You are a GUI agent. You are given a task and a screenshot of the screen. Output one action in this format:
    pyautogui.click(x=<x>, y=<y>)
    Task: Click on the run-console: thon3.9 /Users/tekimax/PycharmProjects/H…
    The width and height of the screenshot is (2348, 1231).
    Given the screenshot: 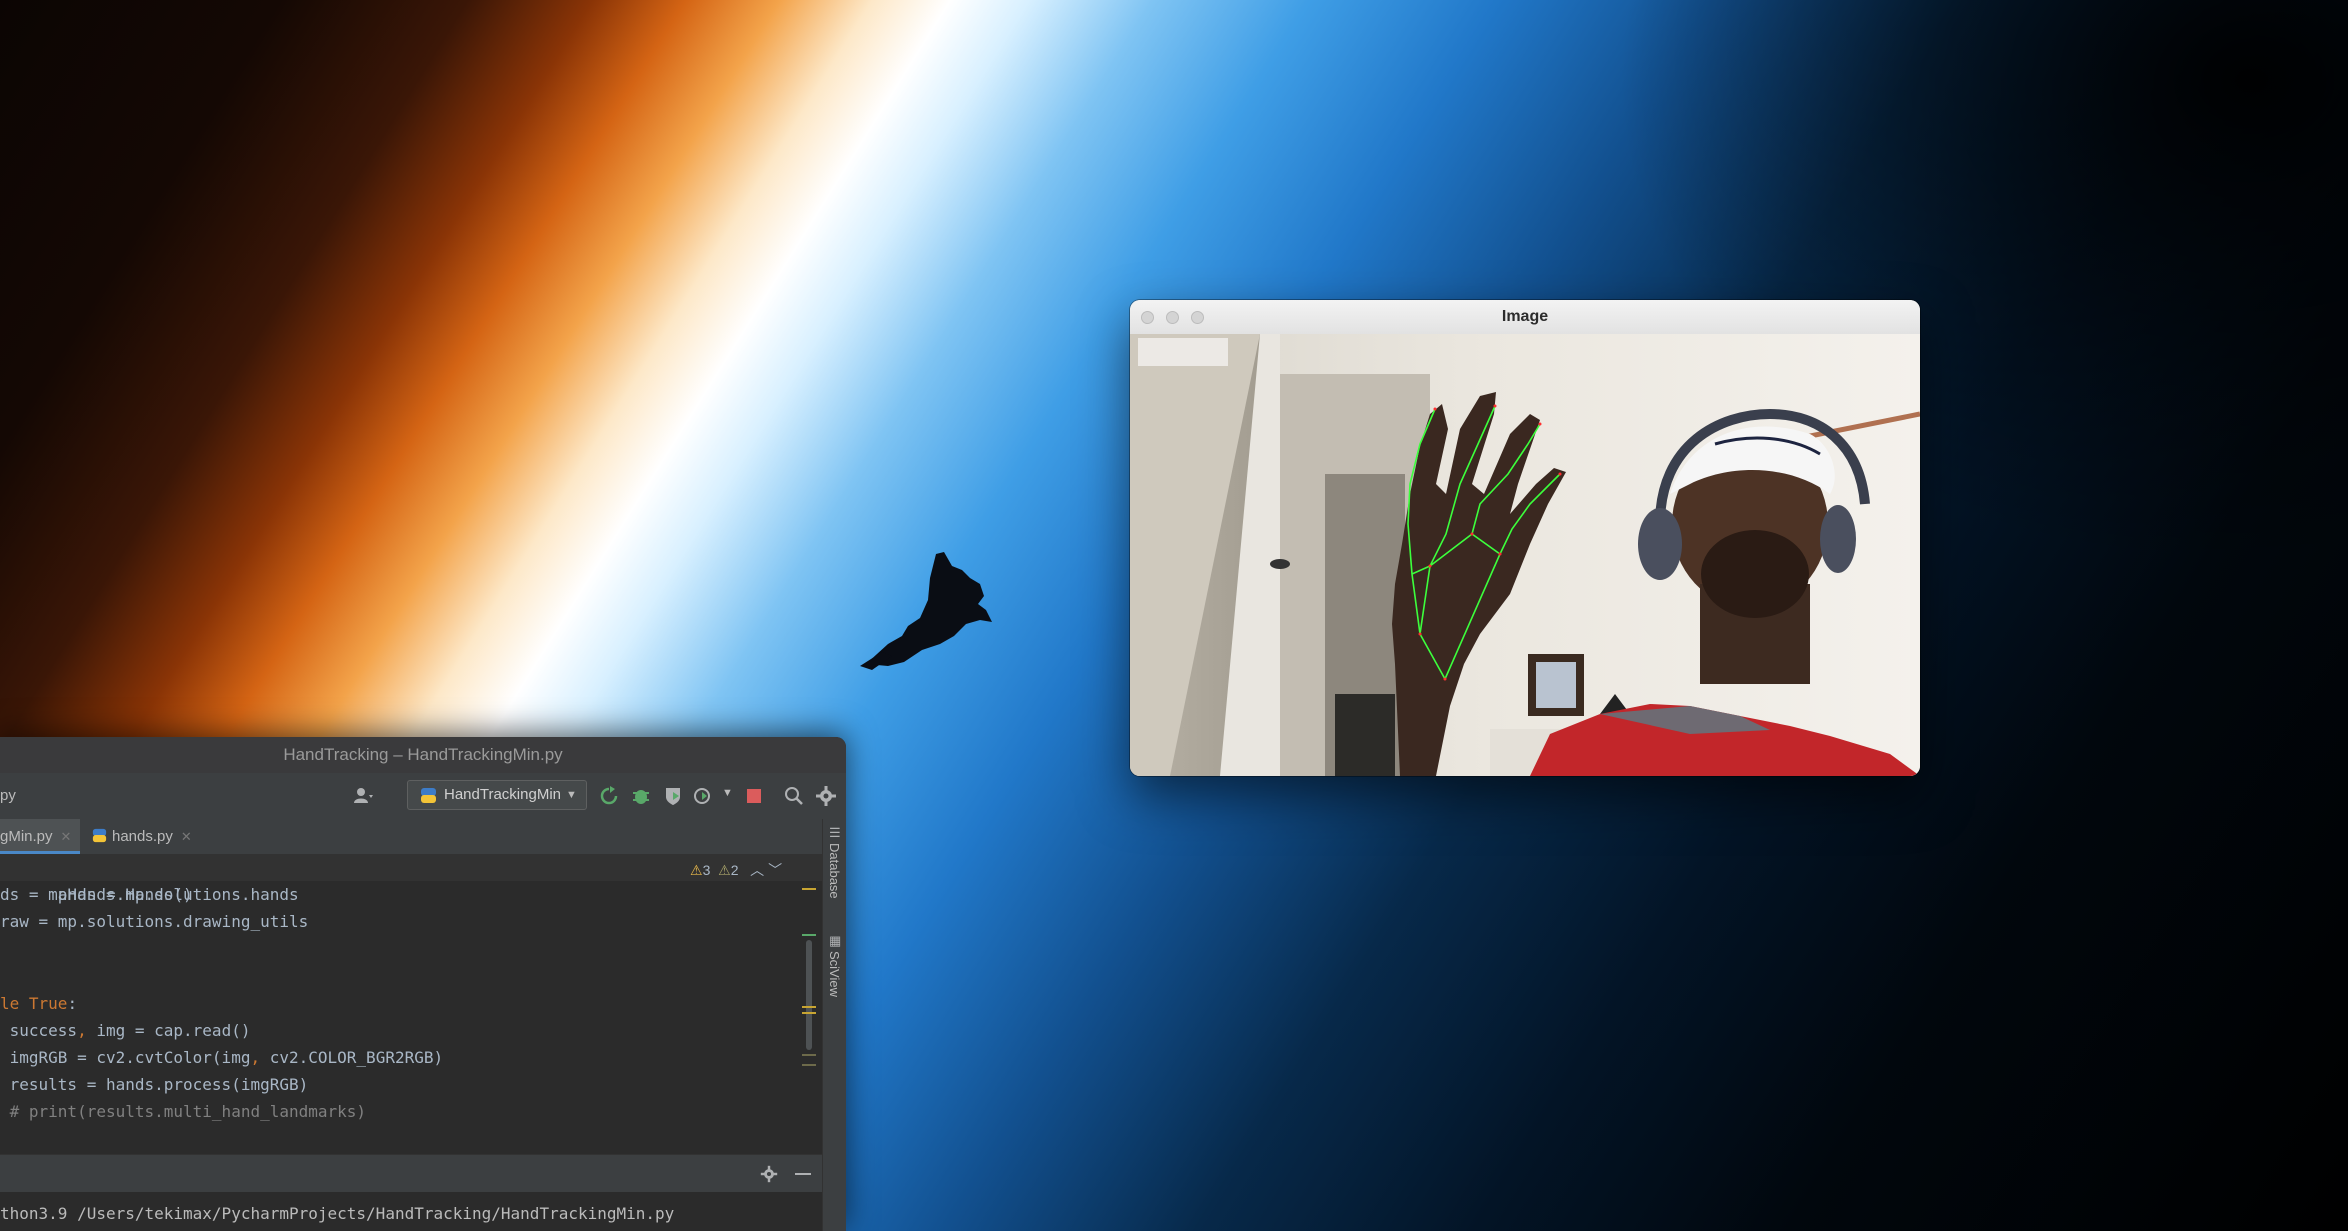 What is the action you would take?
    pyautogui.click(x=411, y=1211)
    